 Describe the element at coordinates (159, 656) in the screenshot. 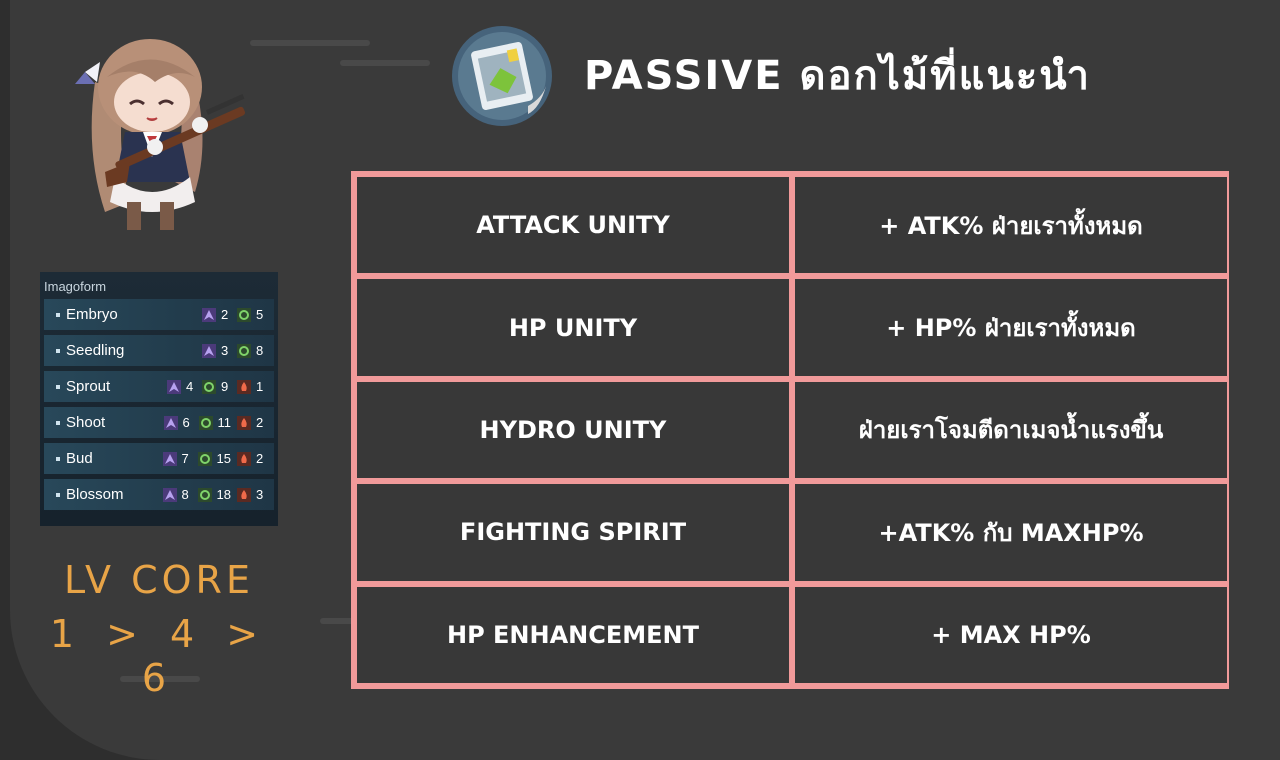

I see `lv-core-sequence: 1 > 4 > 6` at that location.